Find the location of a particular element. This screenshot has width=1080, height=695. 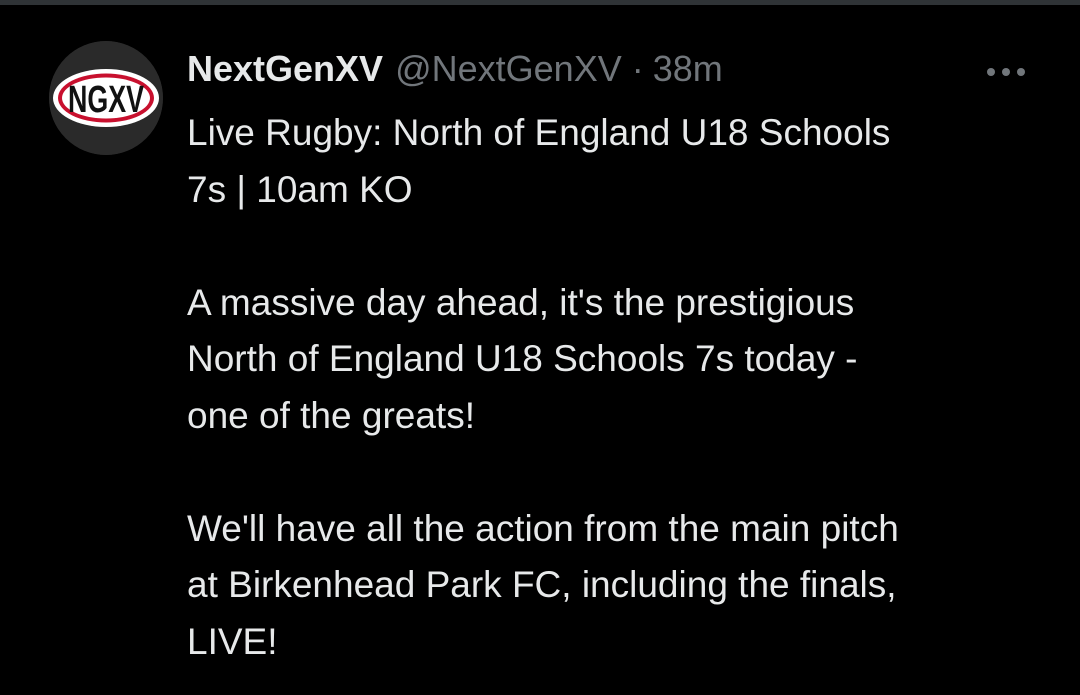

user-handle: @NextGenXV is located at coordinates (508, 69).